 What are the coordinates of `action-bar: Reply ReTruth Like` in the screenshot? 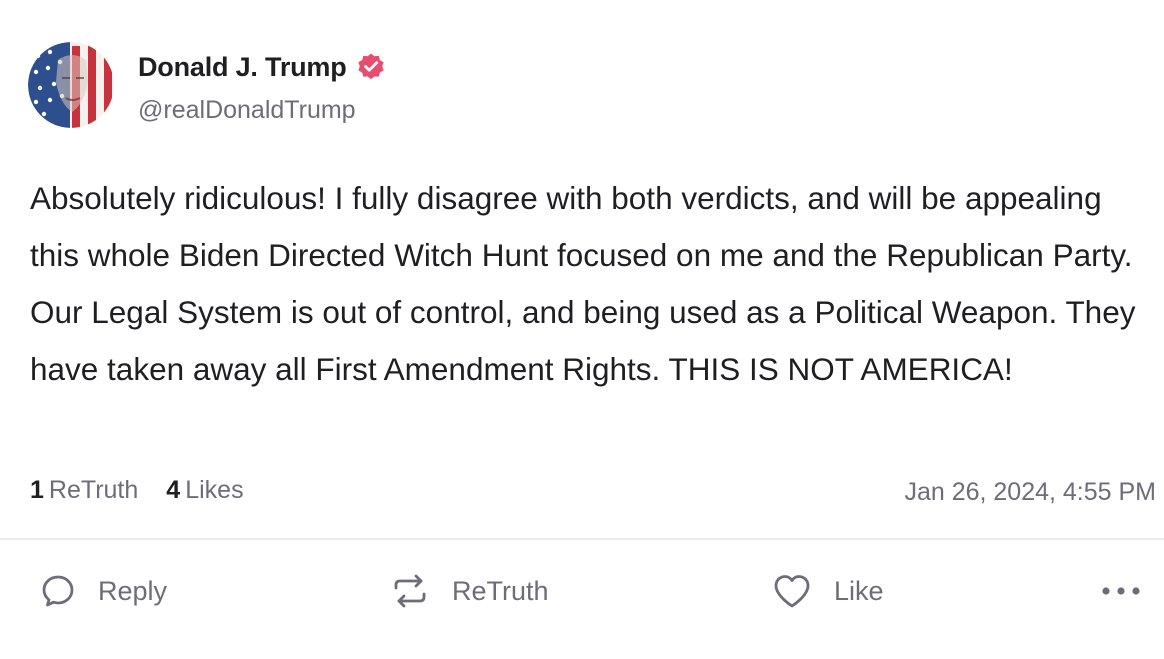 It's located at (582, 591).